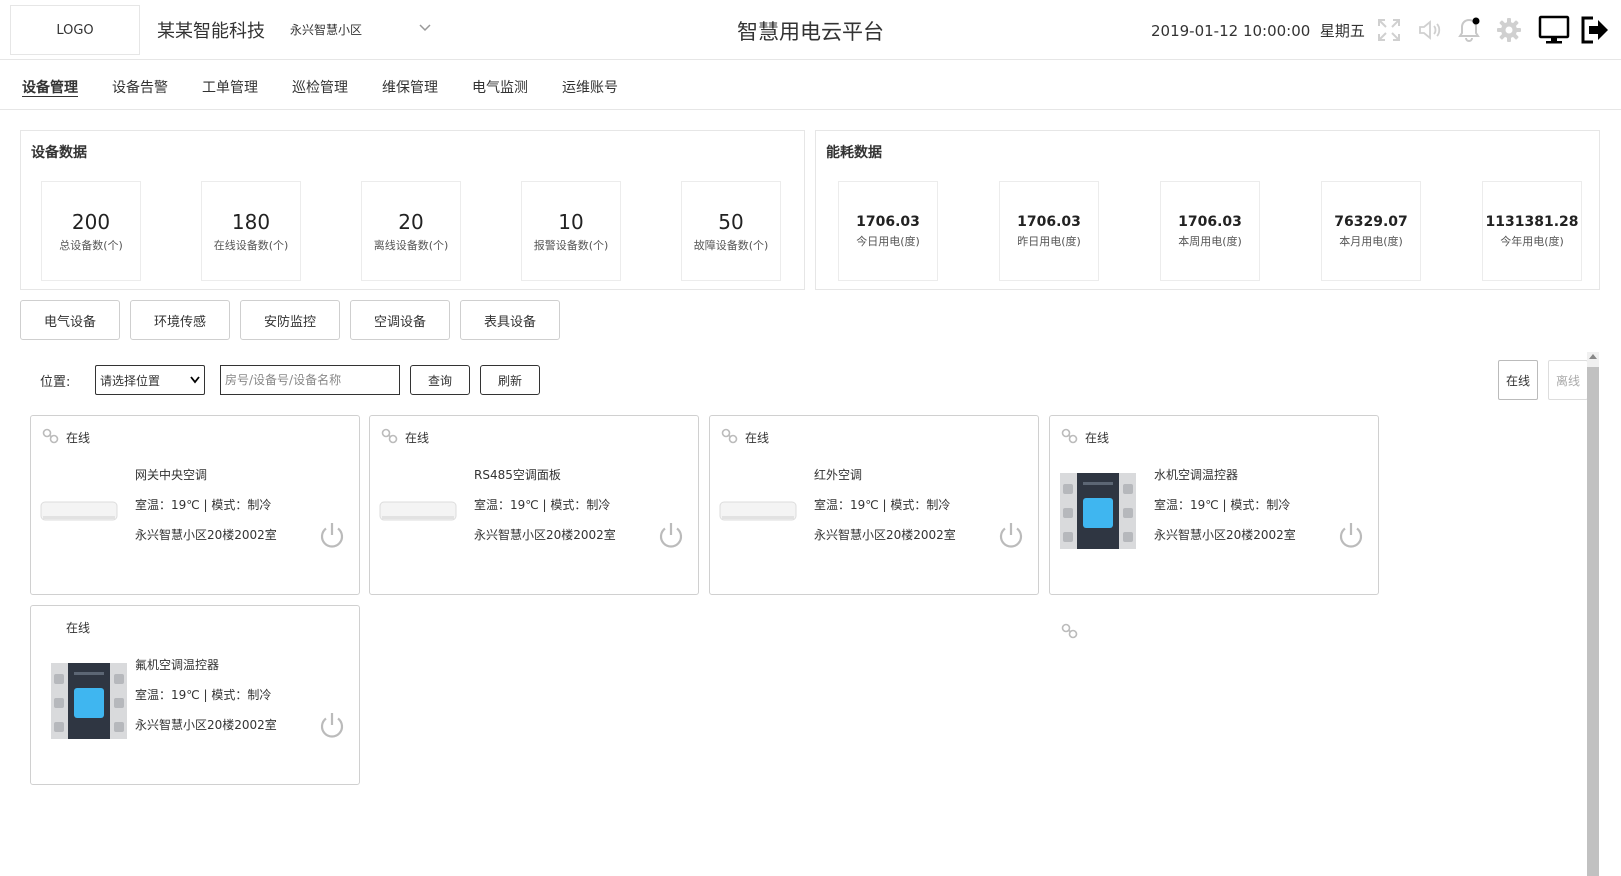 The height and width of the screenshot is (876, 1621). I want to click on stat-label: 今日用电(度), so click(888, 241).